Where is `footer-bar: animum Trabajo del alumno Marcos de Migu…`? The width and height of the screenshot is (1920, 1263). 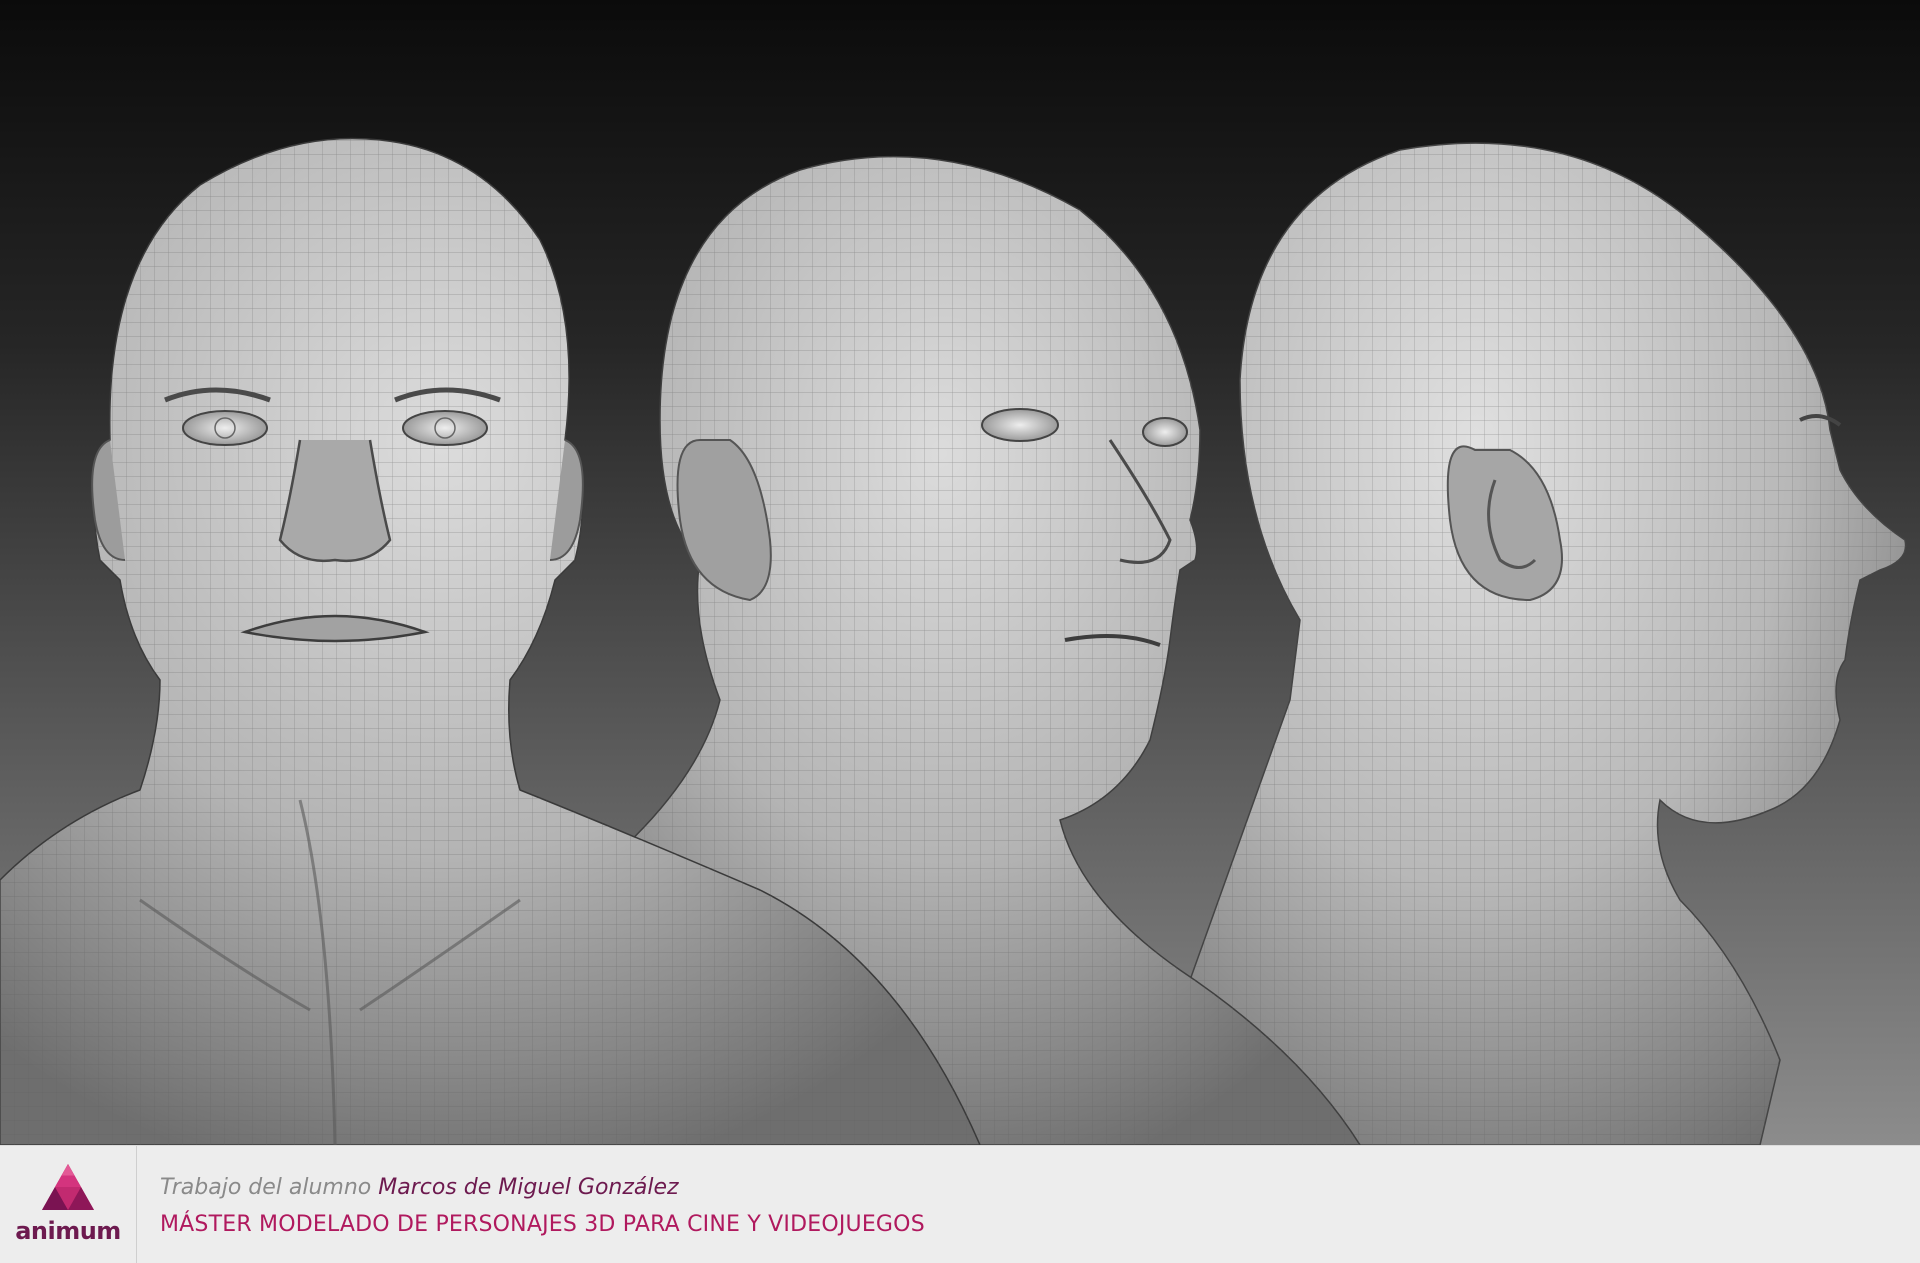 footer-bar: animum Trabajo del alumno Marcos de Migu… is located at coordinates (960, 1204).